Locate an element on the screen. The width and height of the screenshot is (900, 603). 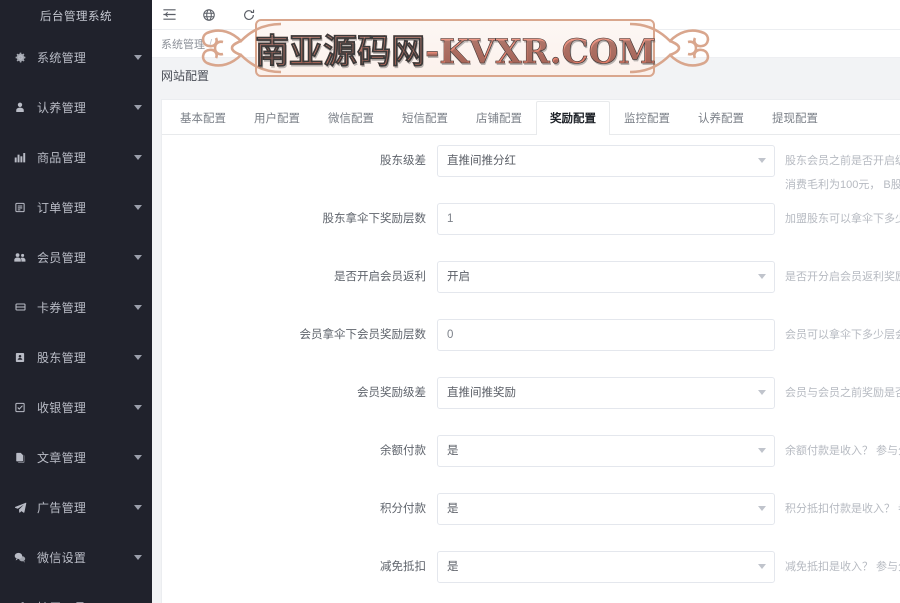
points-payment-select: 是 is located at coordinates (606, 509).